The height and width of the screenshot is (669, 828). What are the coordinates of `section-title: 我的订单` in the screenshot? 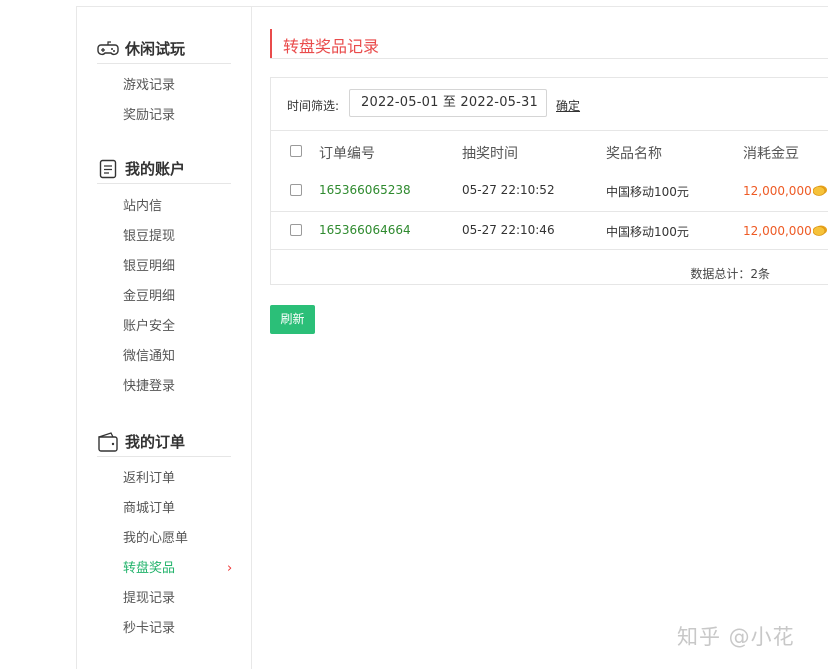 It's located at (155, 442).